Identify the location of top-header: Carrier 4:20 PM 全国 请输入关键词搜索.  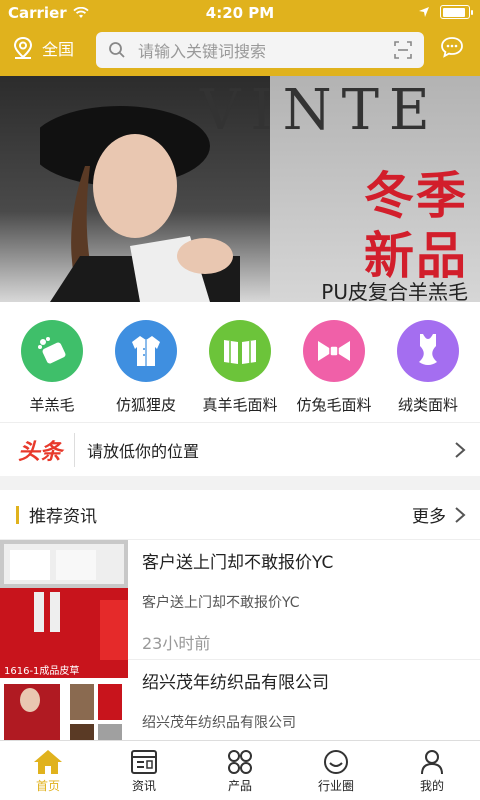
(240, 38).